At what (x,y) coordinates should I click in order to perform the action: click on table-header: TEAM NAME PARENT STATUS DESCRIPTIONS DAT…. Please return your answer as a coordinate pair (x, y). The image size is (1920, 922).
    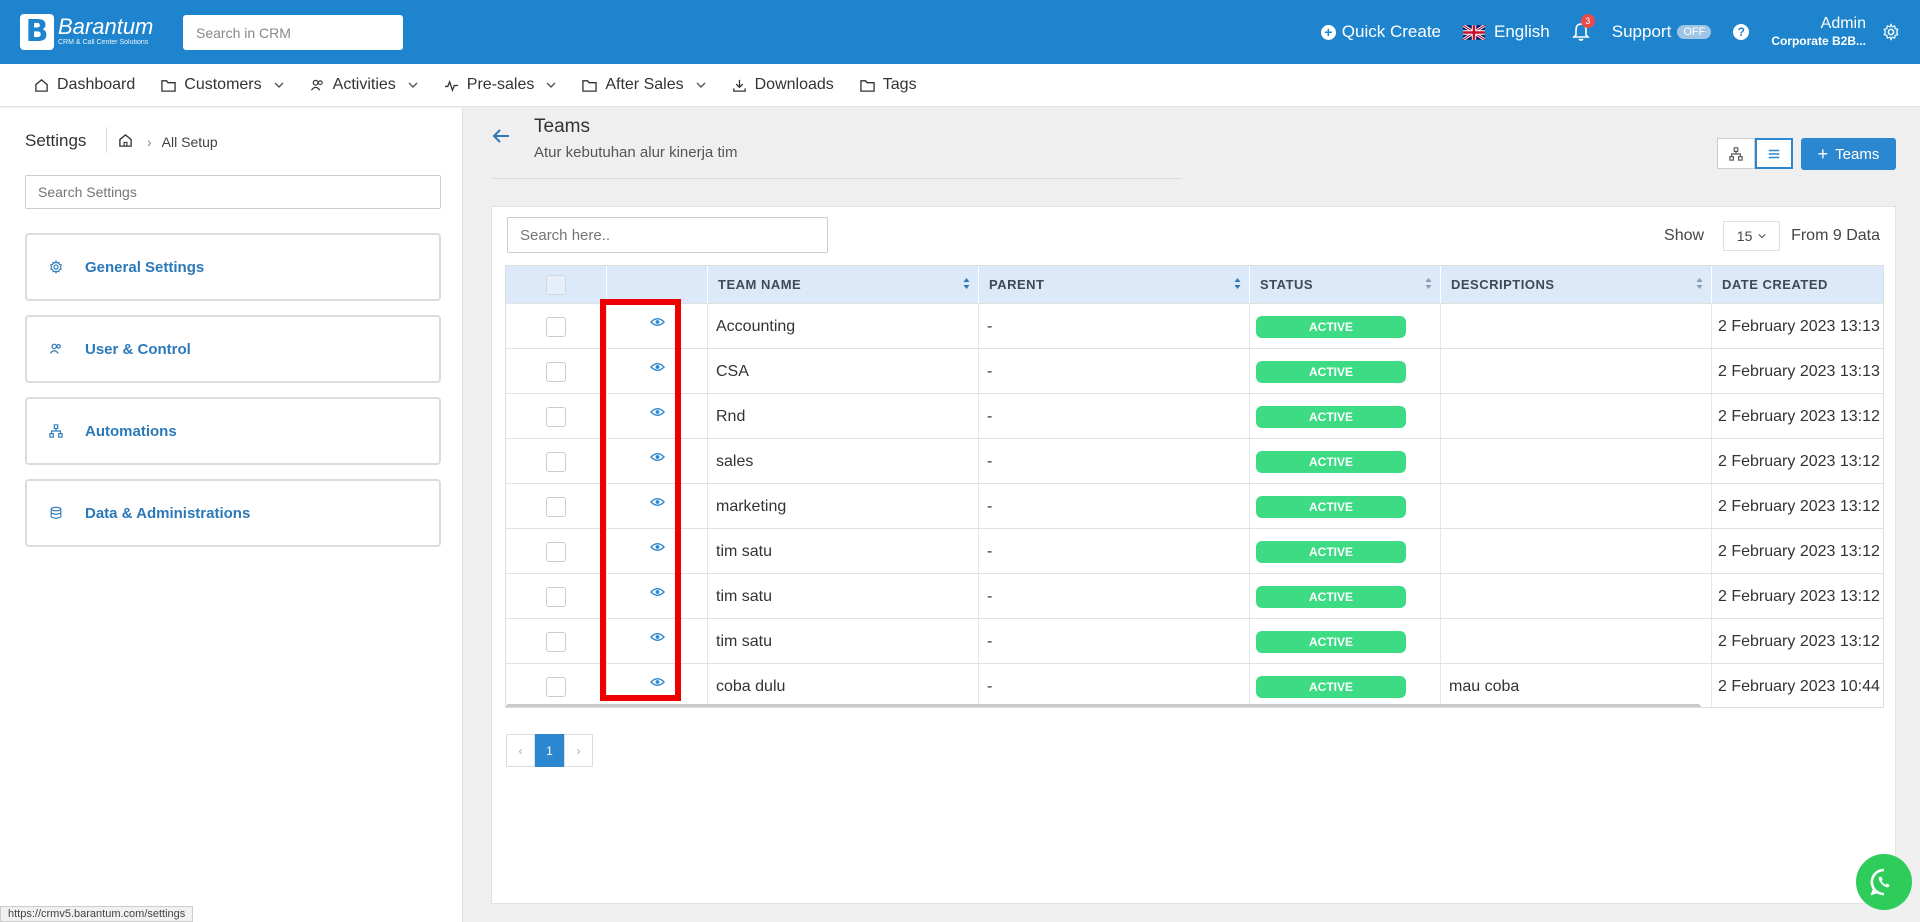
    Looking at the image, I should click on (1194, 284).